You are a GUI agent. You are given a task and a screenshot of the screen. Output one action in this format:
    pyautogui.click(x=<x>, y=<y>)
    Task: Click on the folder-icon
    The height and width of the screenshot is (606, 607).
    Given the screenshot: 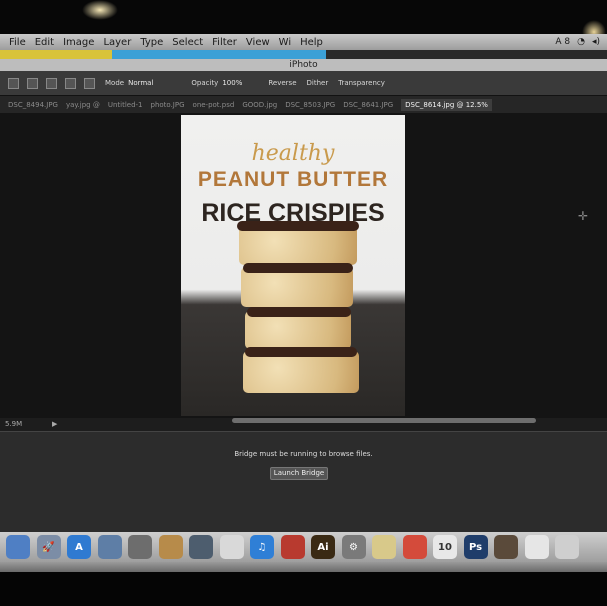 What is the action you would take?
    pyautogui.click(x=384, y=547)
    